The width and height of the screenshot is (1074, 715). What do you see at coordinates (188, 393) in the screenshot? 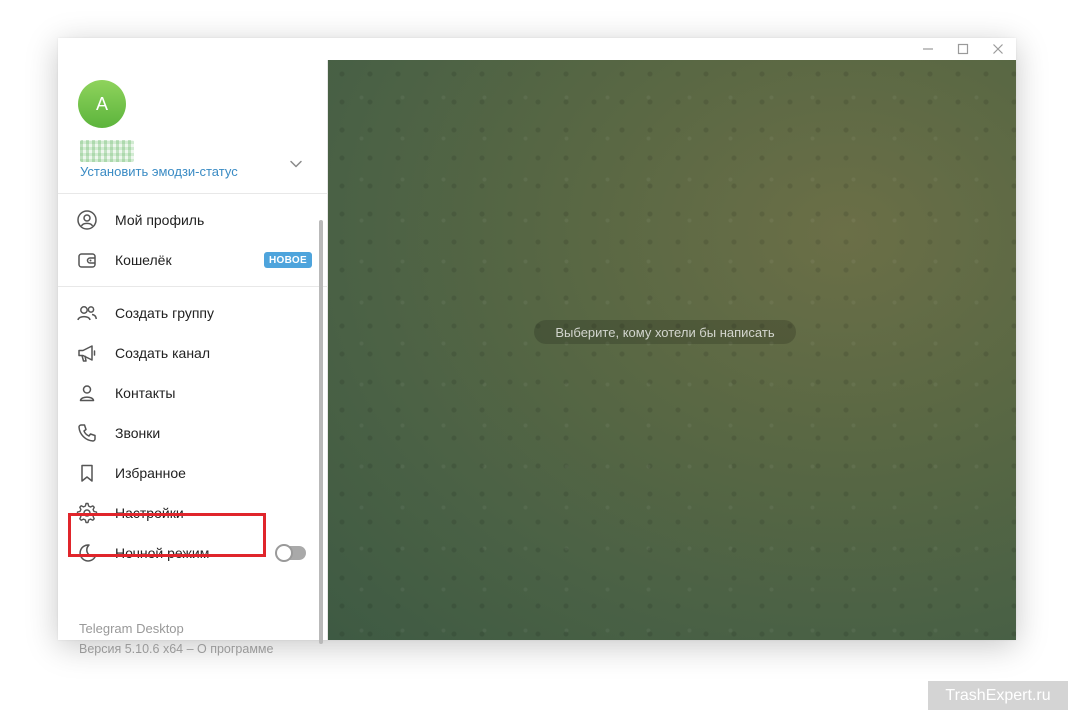
I see `menu-item-contacts: Контакты` at bounding box center [188, 393].